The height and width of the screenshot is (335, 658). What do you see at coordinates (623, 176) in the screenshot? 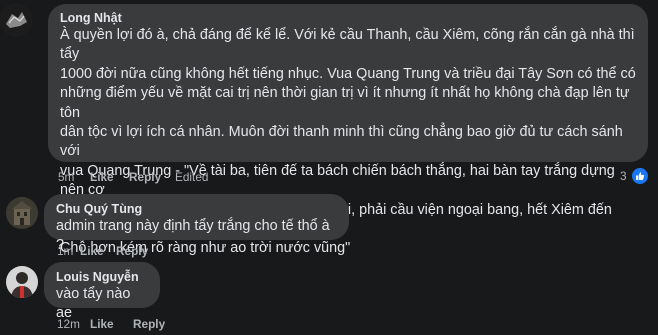
I see `reaction-count: 3` at bounding box center [623, 176].